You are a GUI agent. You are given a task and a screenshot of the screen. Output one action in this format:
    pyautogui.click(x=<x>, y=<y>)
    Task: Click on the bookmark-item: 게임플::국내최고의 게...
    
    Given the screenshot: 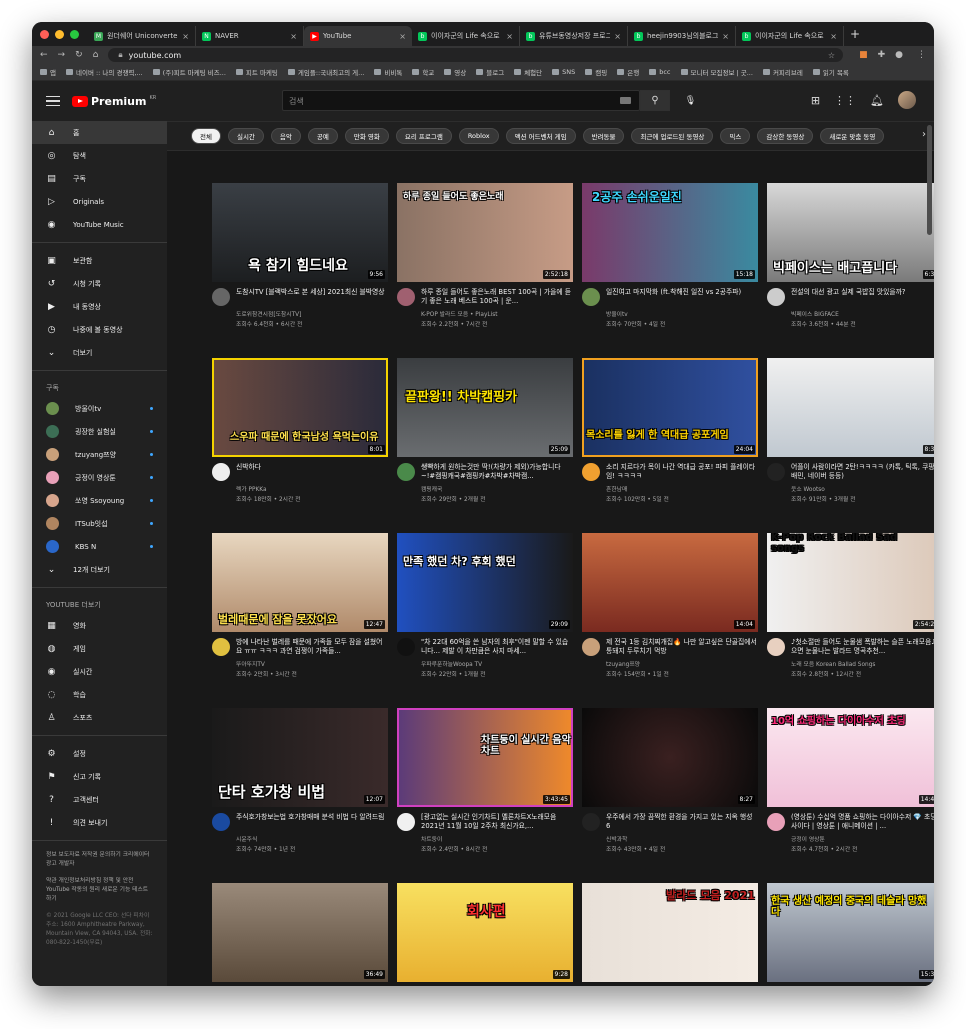 What is the action you would take?
    pyautogui.click(x=325, y=72)
    